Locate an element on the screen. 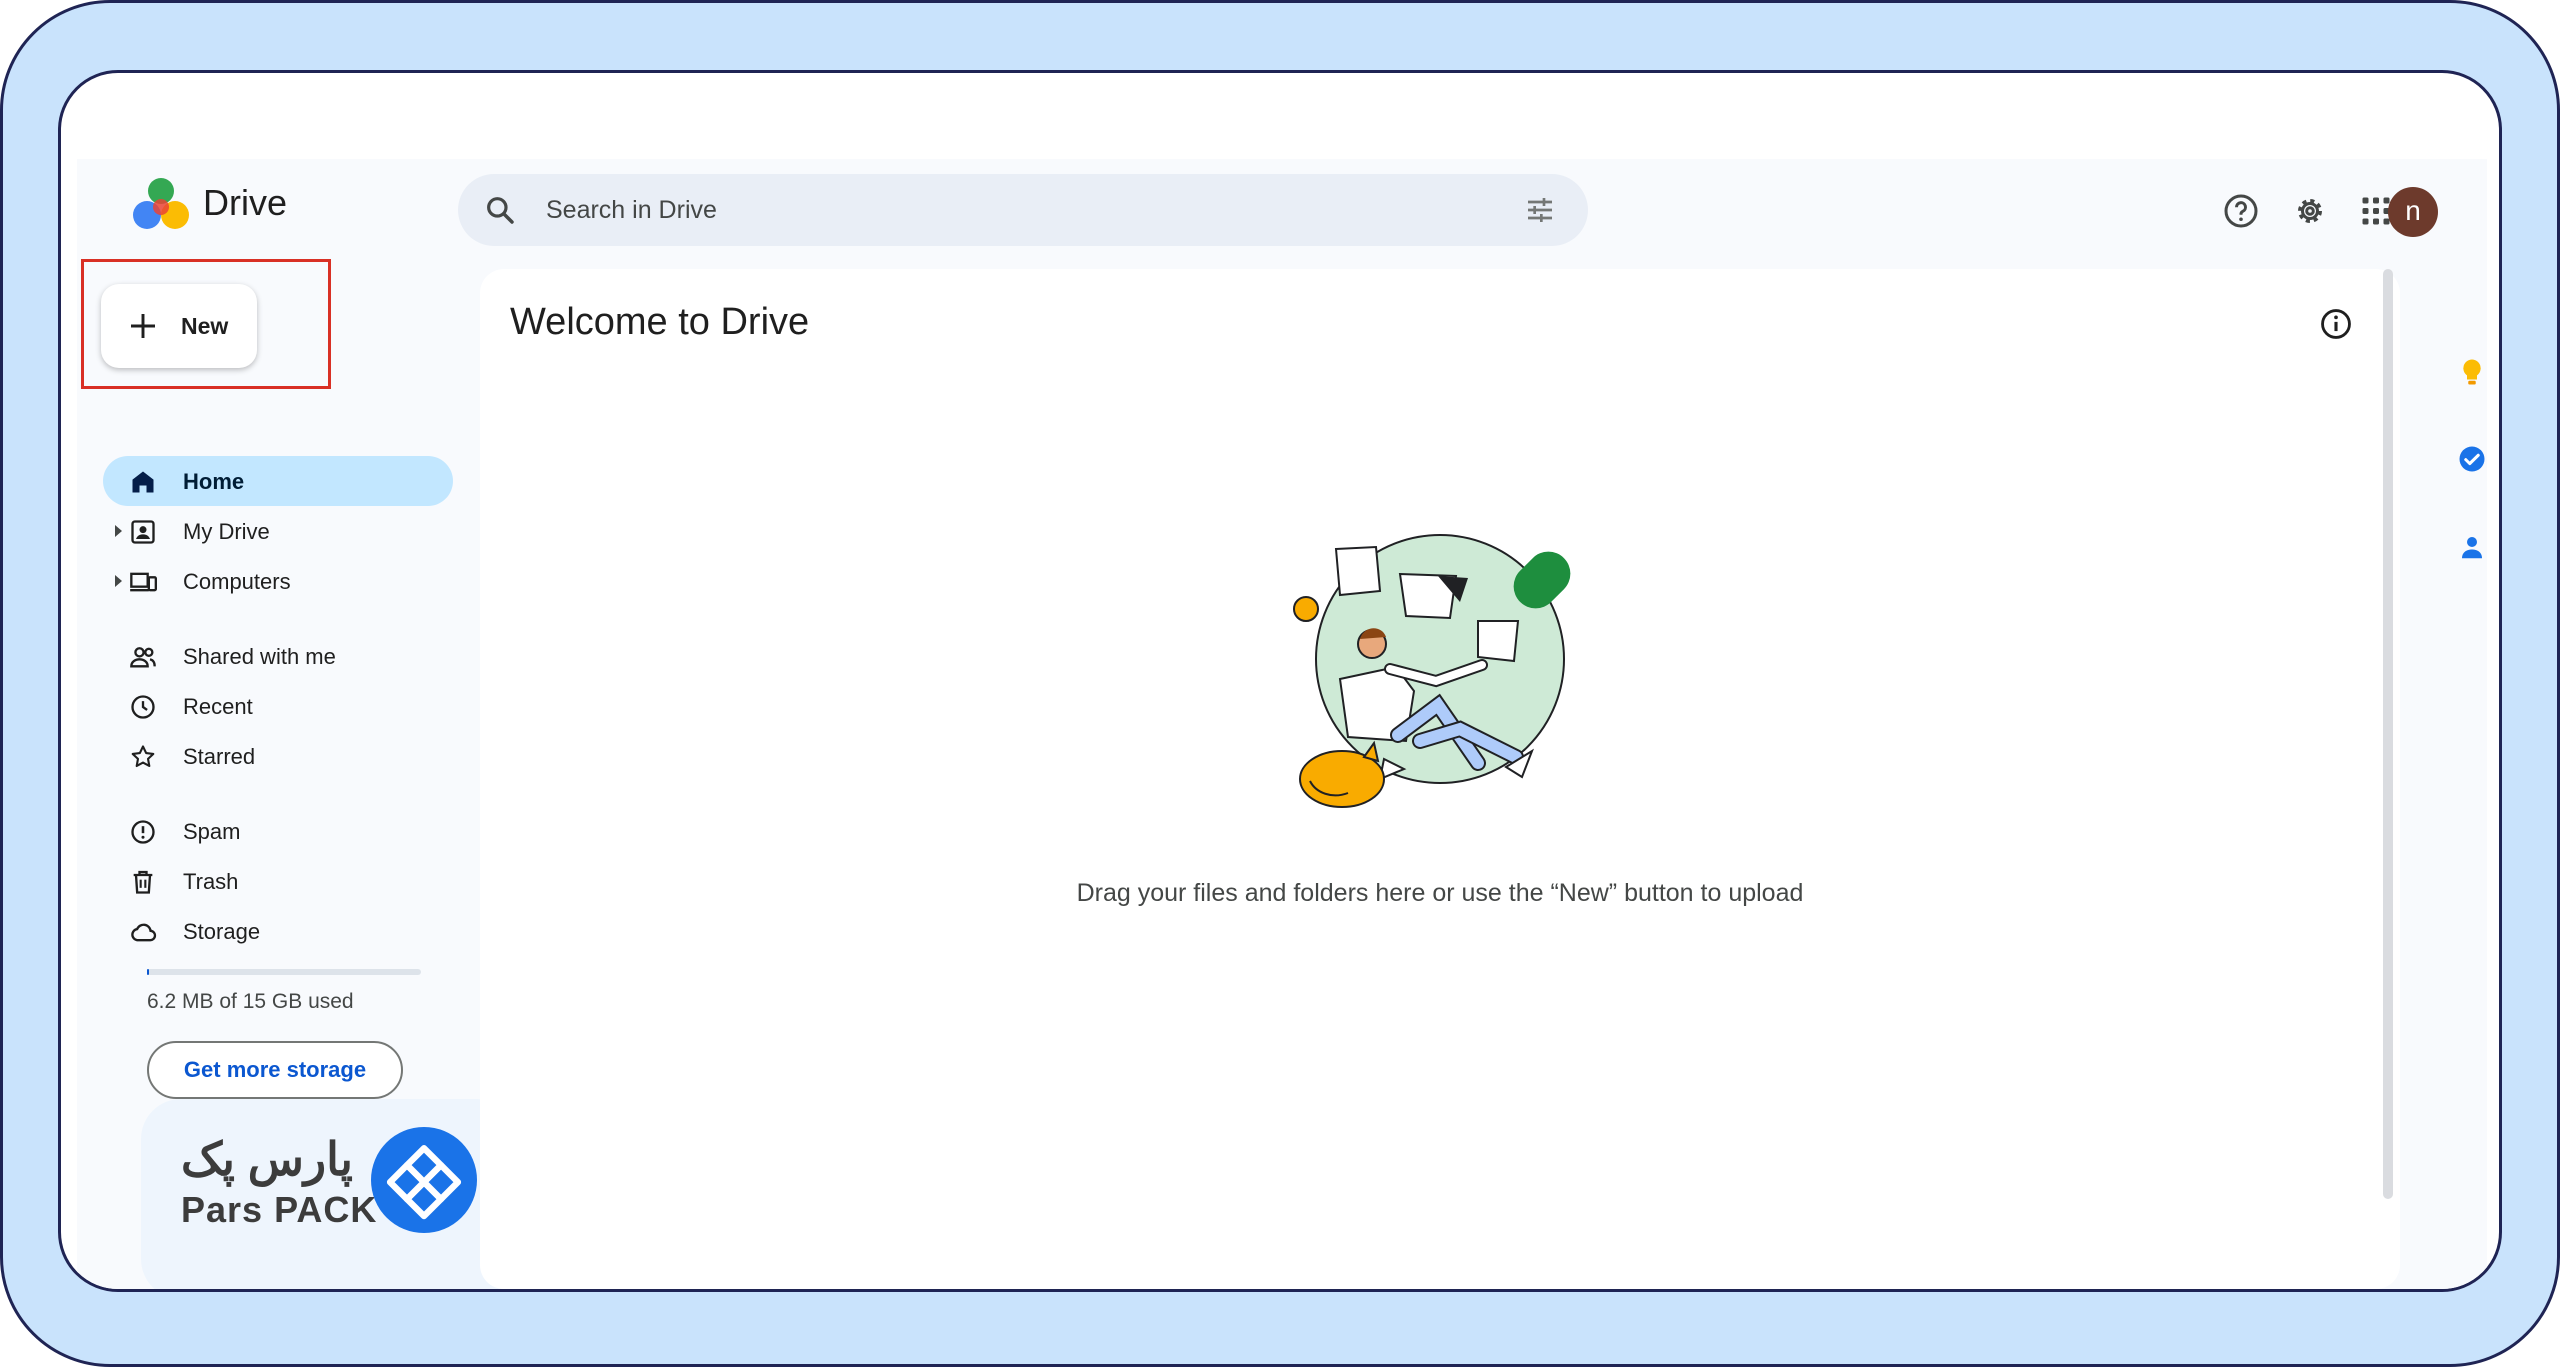 Image resolution: width=2560 pixels, height=1367 pixels. sidebar-item-label: My Drive is located at coordinates (226, 531).